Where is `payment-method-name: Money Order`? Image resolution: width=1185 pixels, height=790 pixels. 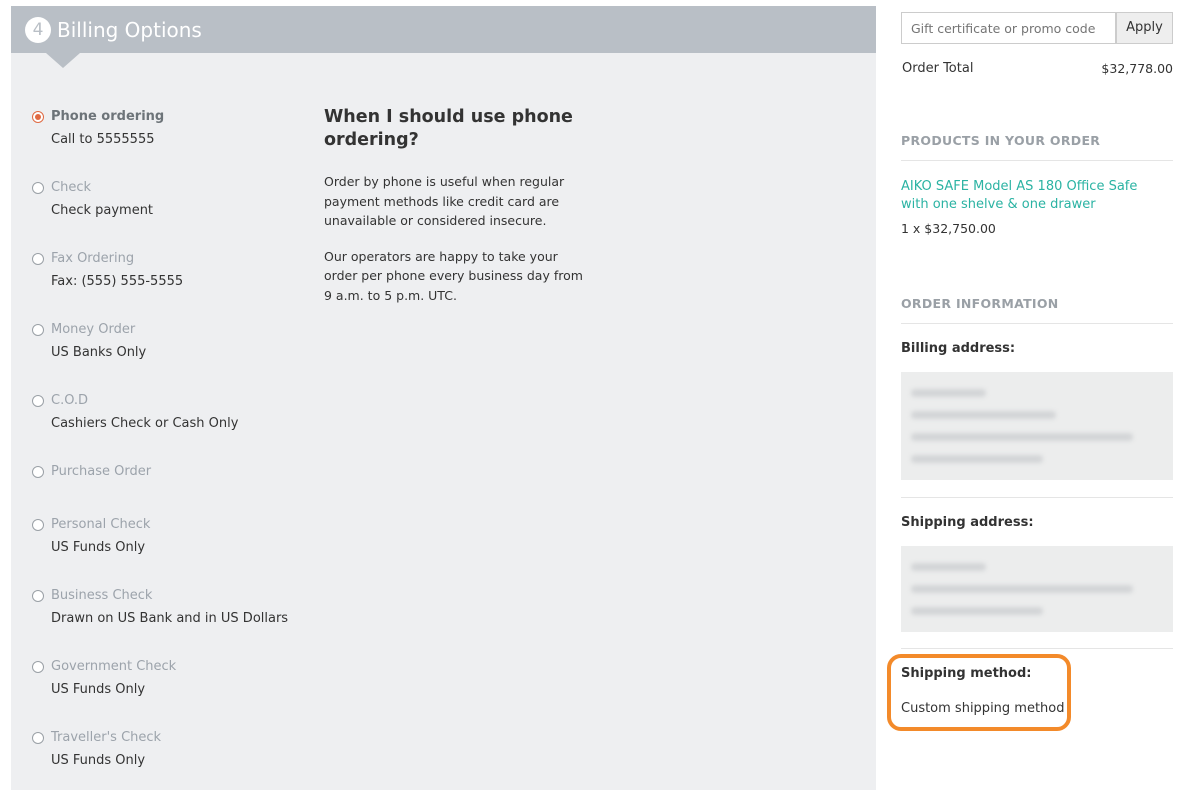 payment-method-name: Money Order is located at coordinates (93, 330).